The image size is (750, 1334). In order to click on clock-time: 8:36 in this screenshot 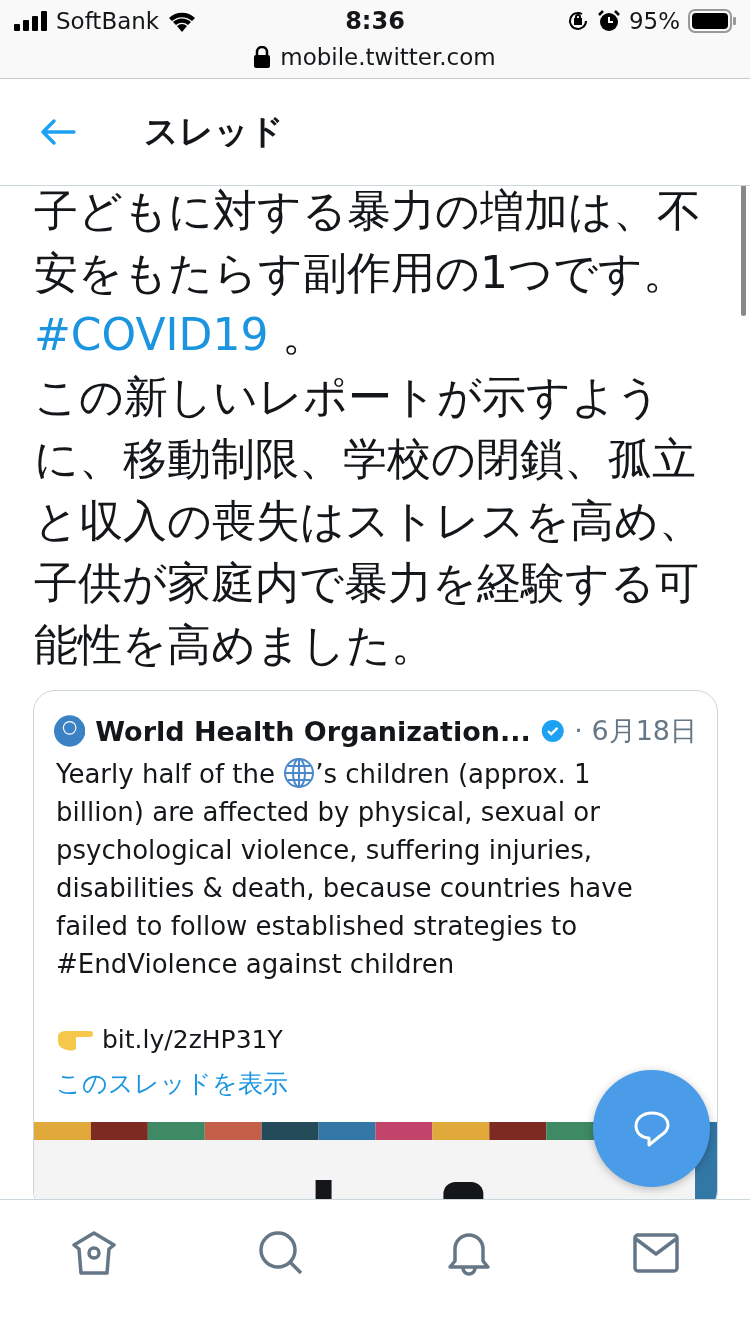, I will do `click(375, 21)`.